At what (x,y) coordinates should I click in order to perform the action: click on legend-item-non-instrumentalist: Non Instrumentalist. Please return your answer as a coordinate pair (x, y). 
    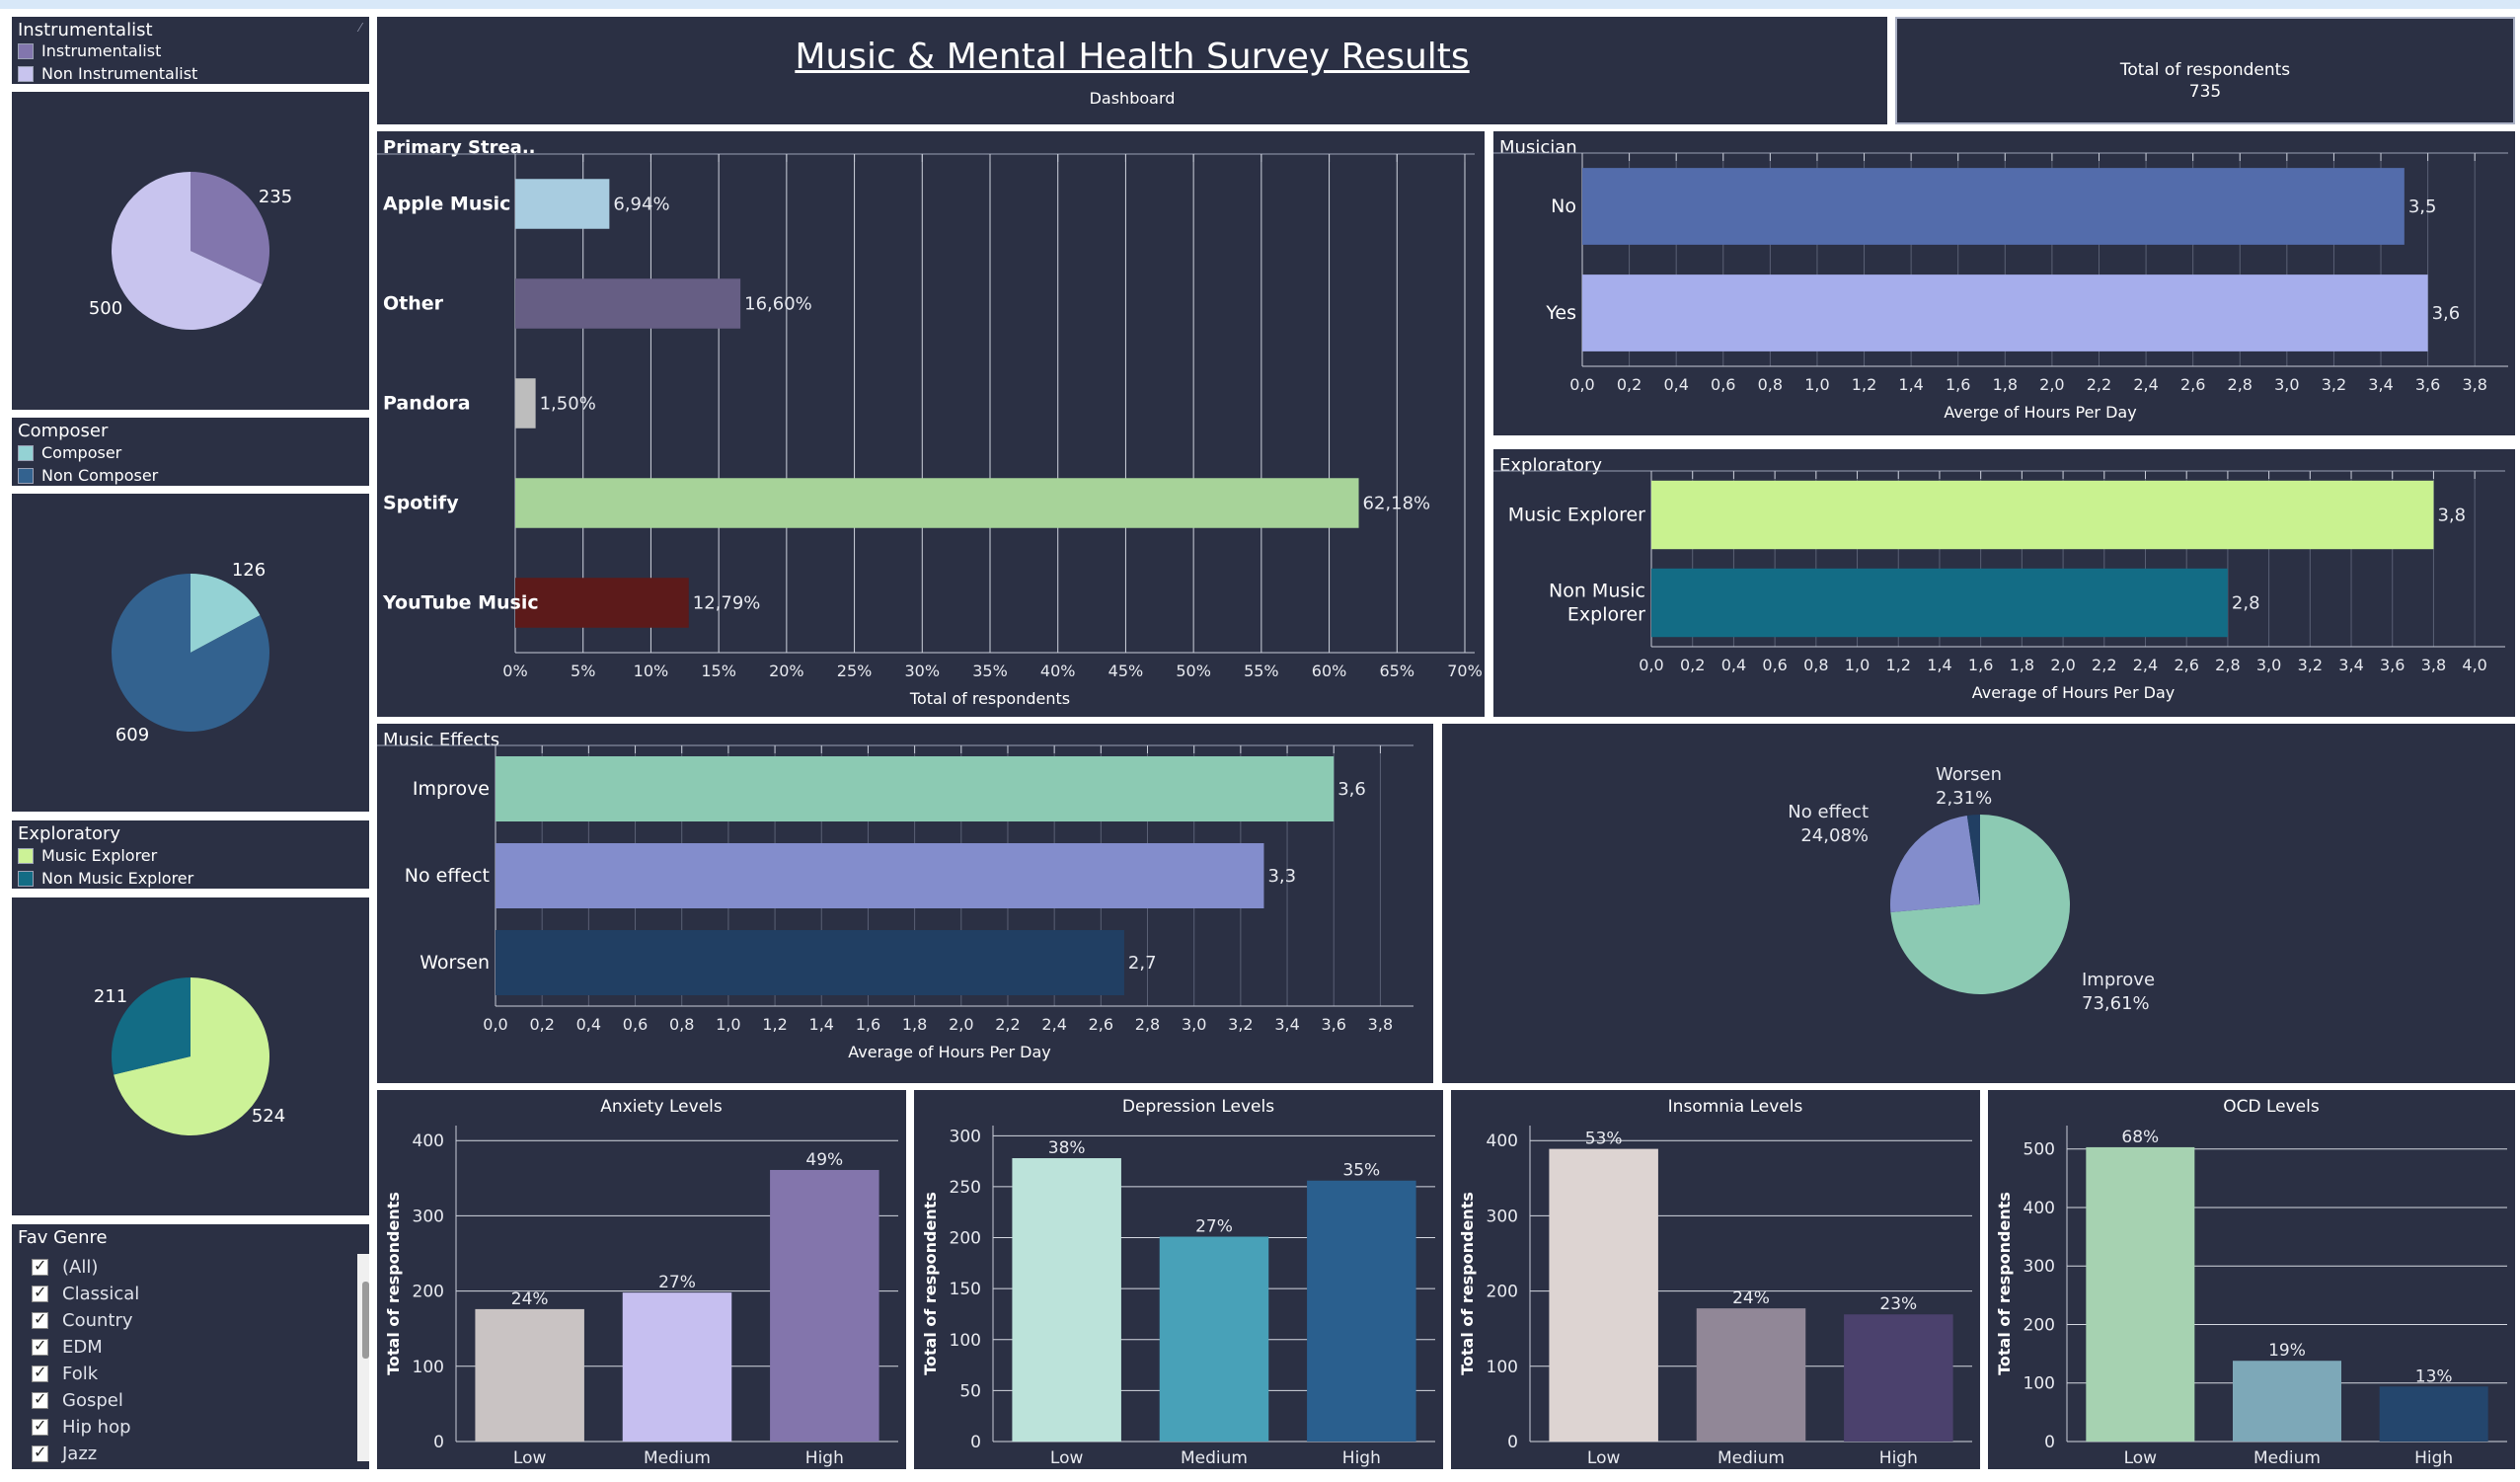
    Looking at the image, I should click on (107, 73).